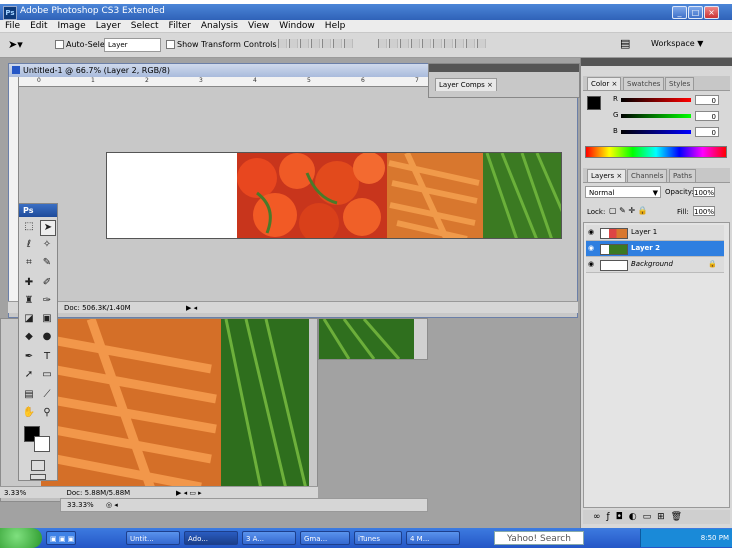 Image resolution: width=732 pixels, height=548 pixels. I want to click on dodge-tool-icon: ●, so click(47, 337).